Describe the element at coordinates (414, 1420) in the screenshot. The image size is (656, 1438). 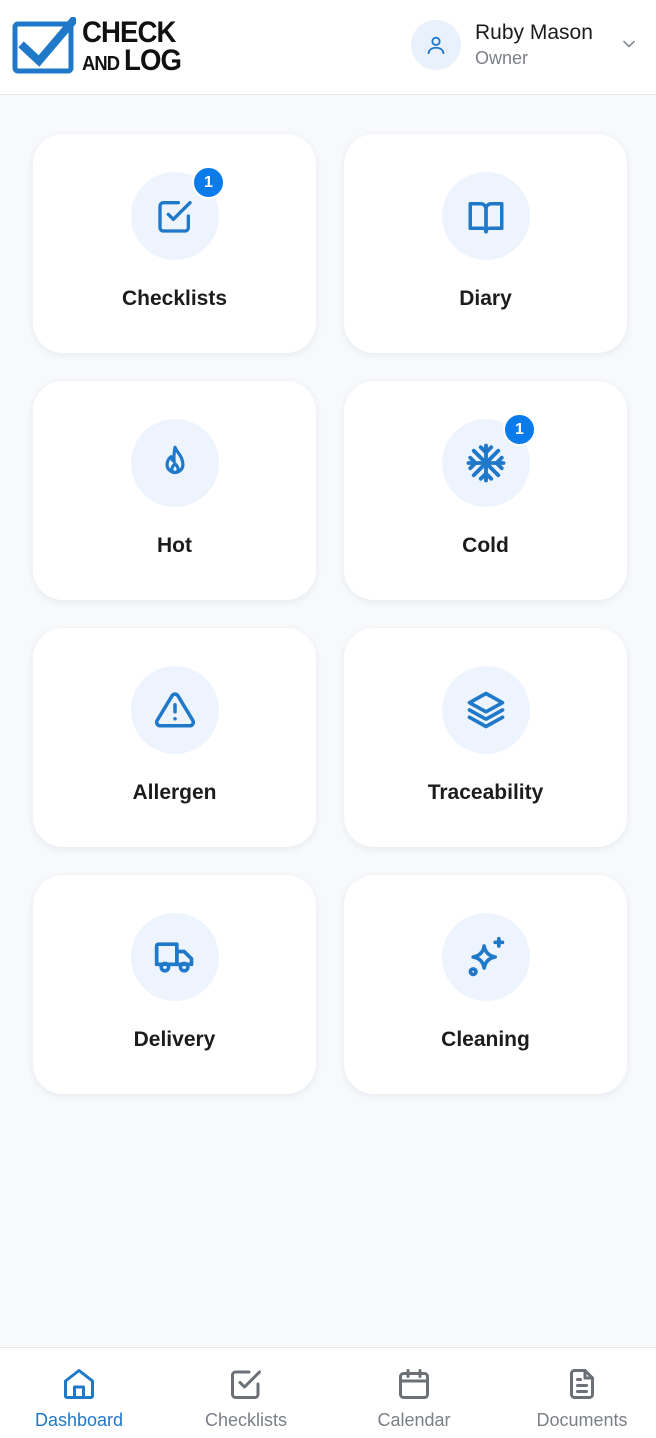
I see `nav-label: Calendar` at that location.